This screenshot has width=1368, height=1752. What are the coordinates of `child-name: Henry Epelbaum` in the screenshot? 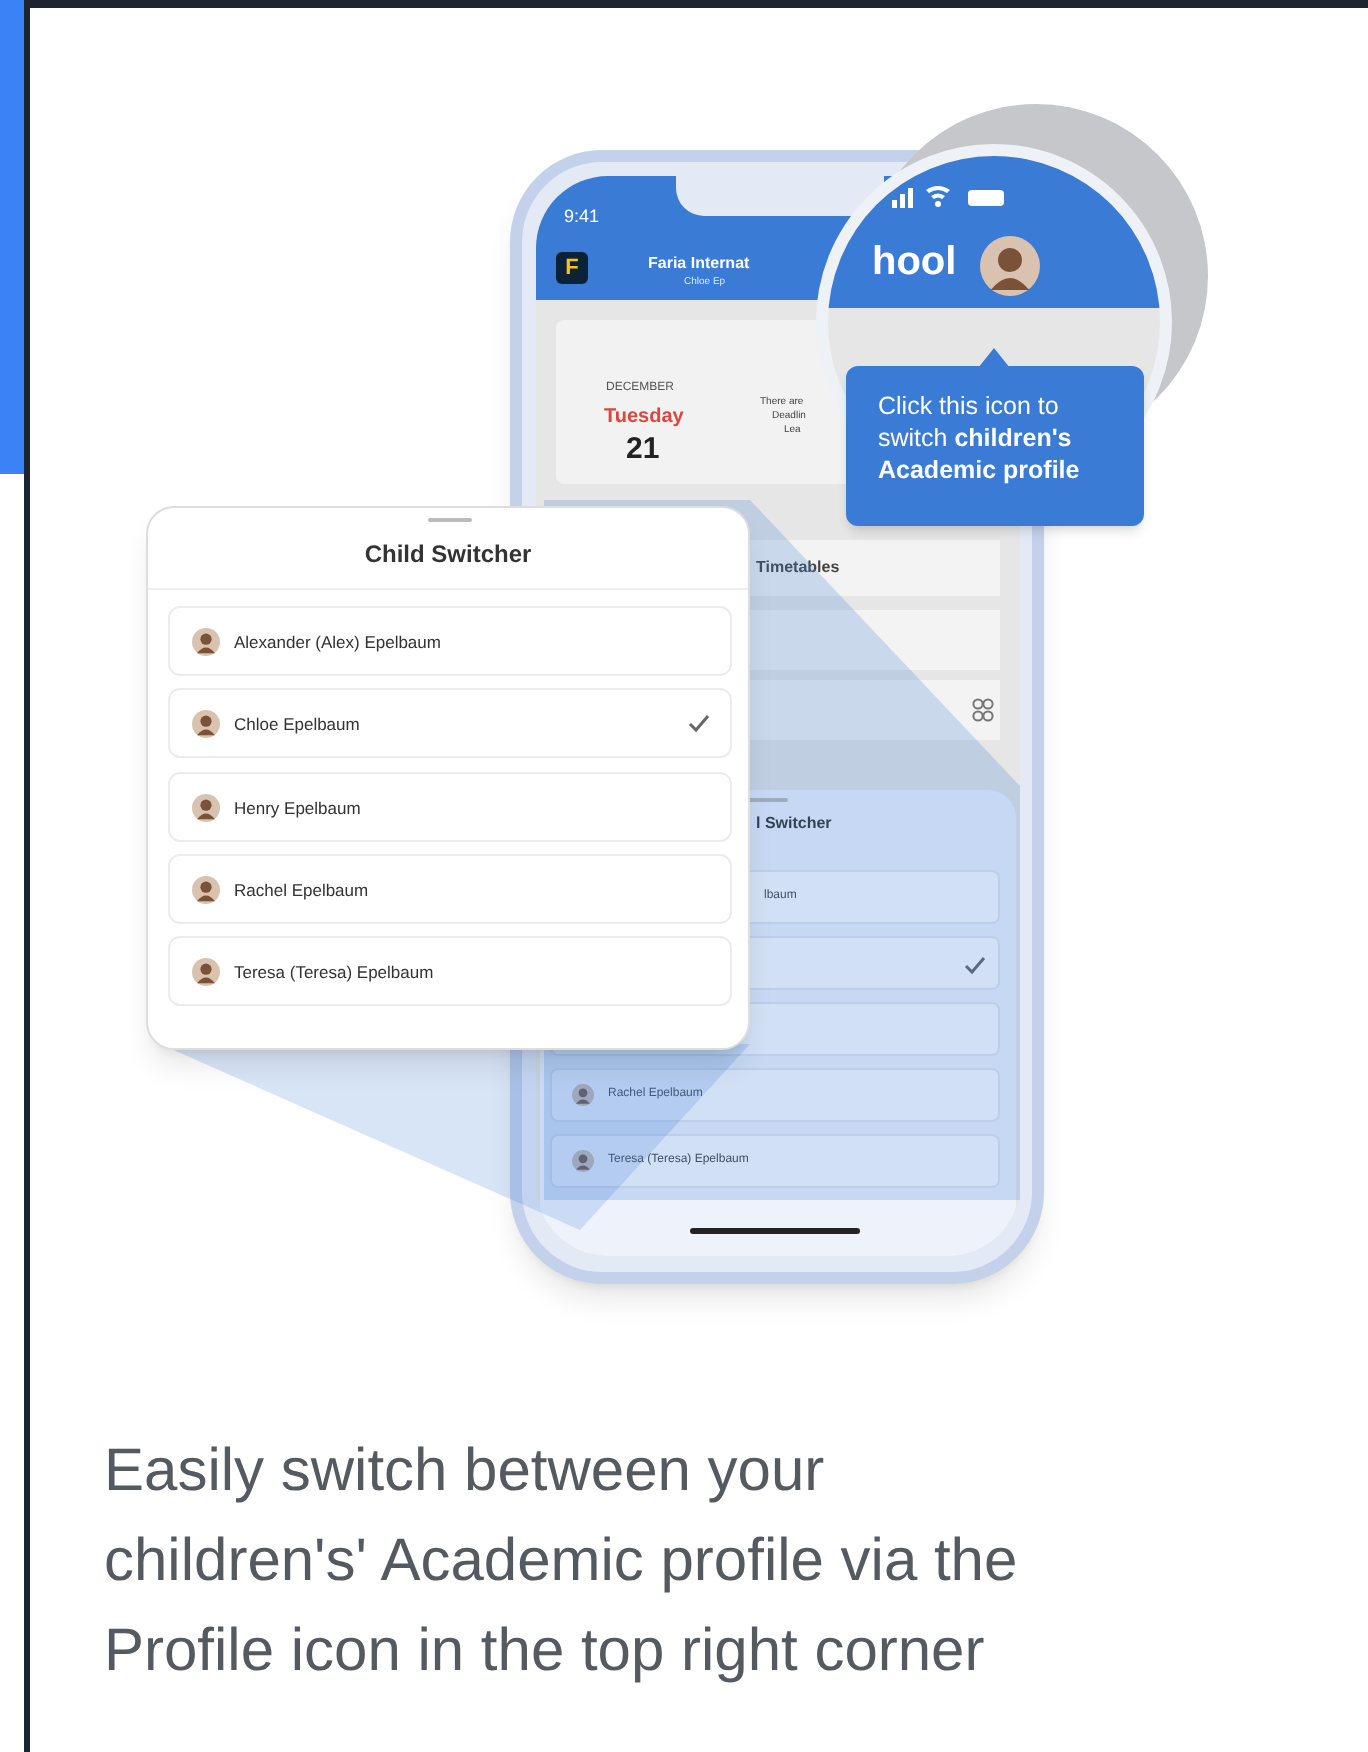 It's located at (297, 808).